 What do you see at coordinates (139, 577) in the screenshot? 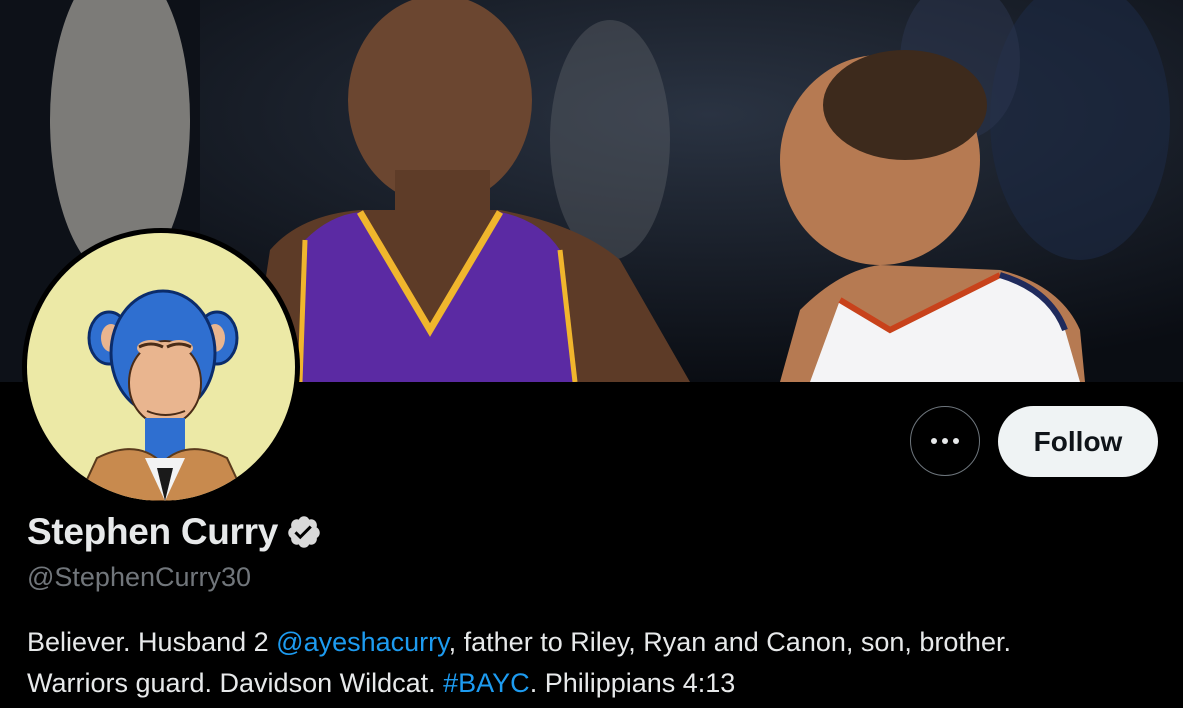
I see `profile-handle: @StephenCurry30` at bounding box center [139, 577].